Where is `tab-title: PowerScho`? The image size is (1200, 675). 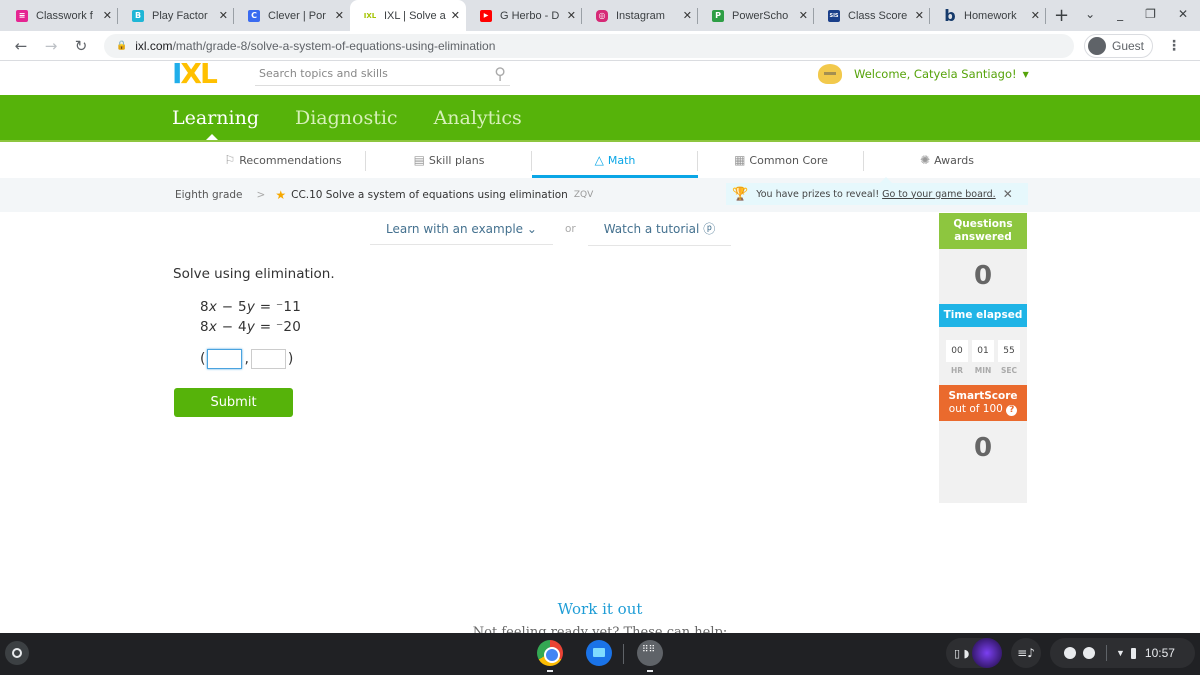 tab-title: PowerScho is located at coordinates (760, 15).